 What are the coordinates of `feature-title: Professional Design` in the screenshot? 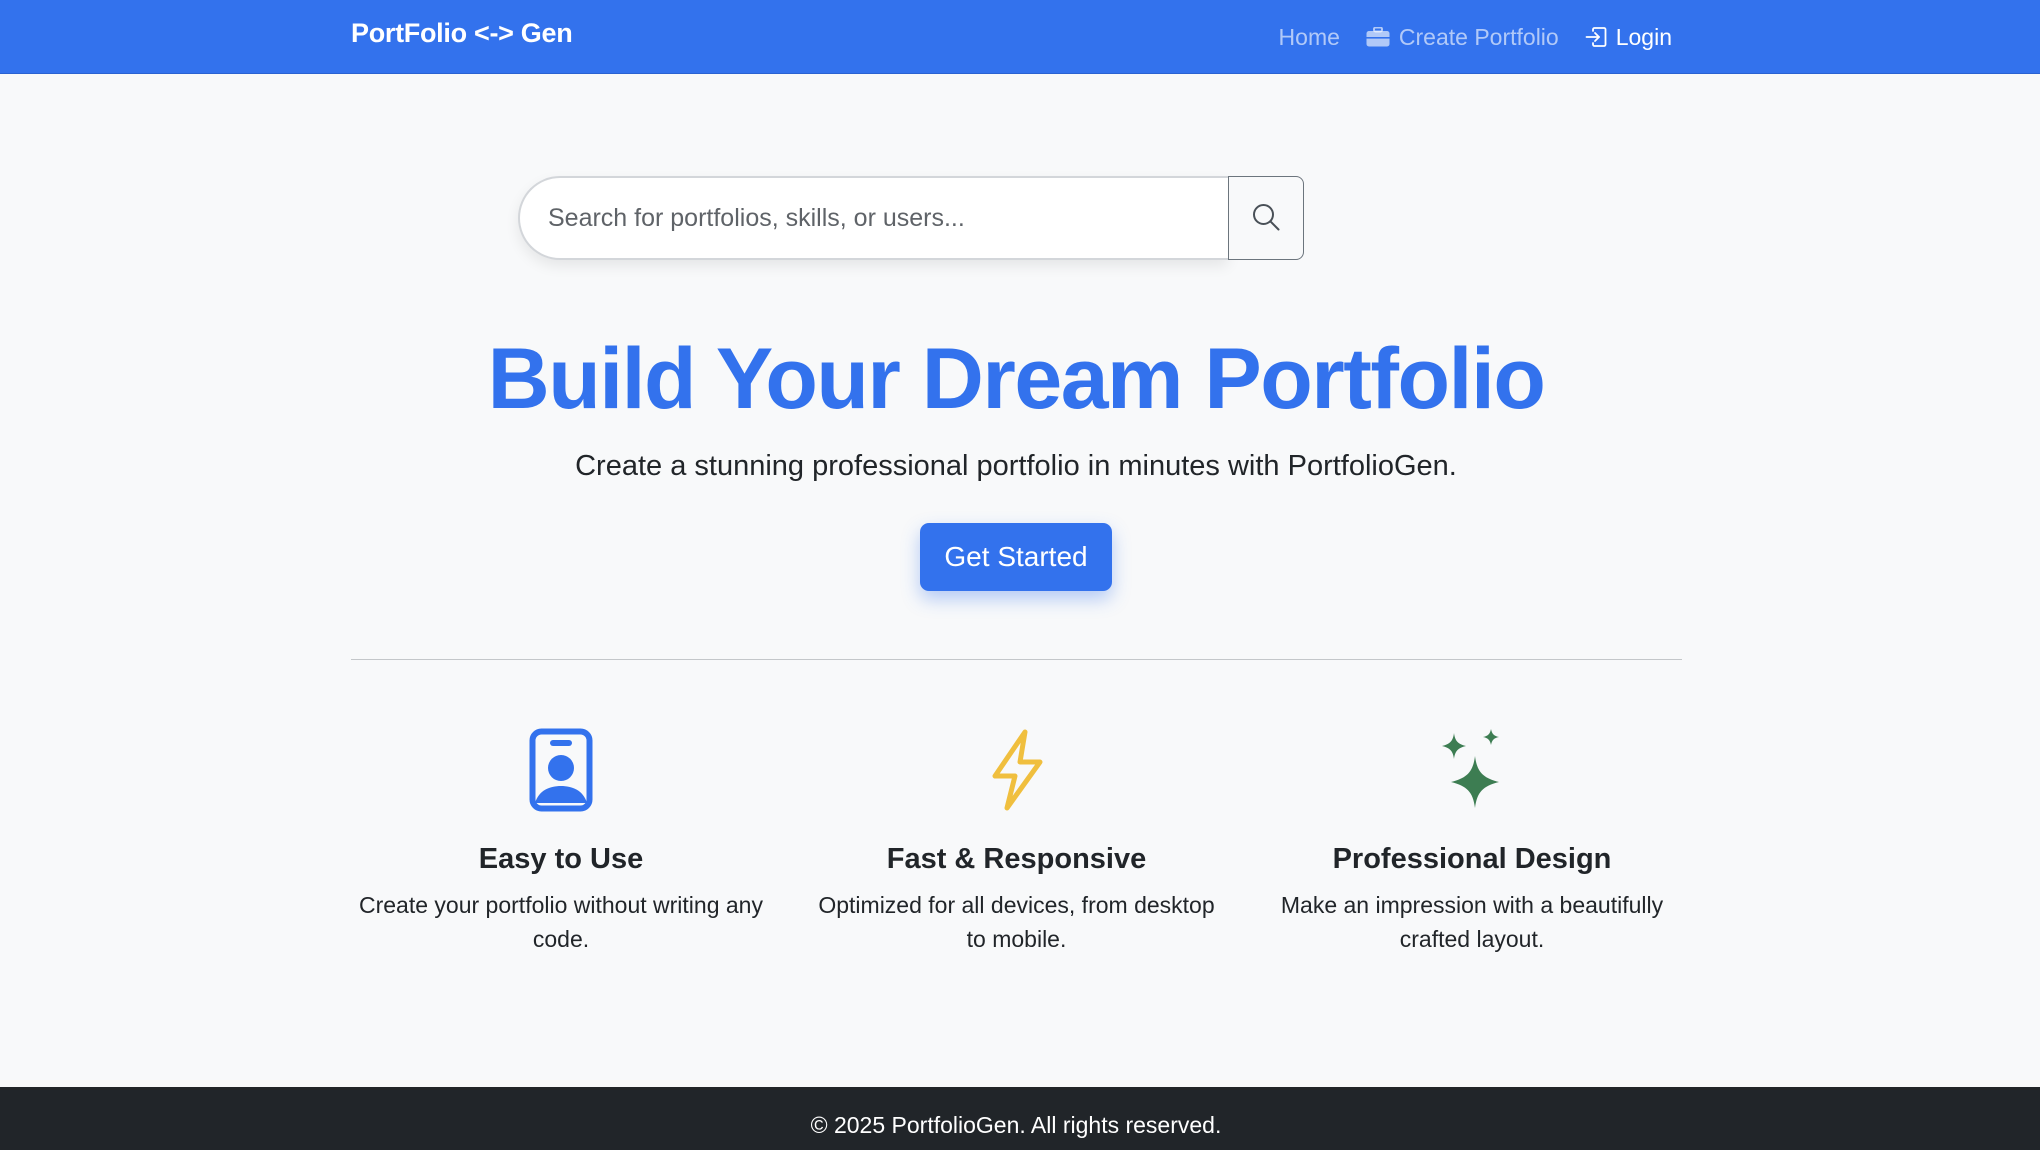 It's located at (1472, 859).